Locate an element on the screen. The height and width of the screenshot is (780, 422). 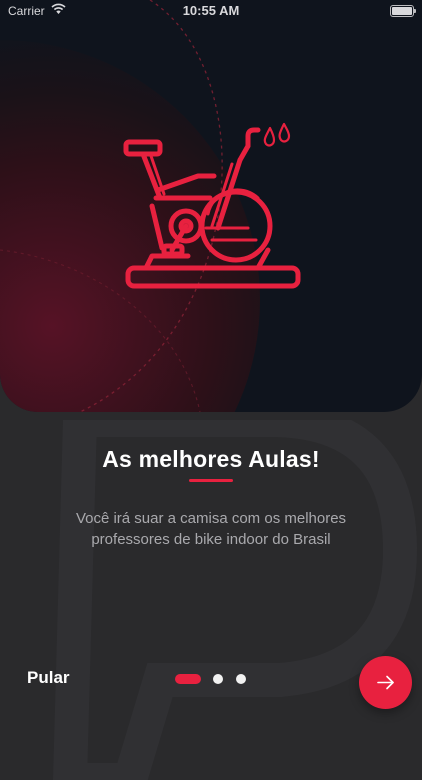
next-button is located at coordinates (385, 682).